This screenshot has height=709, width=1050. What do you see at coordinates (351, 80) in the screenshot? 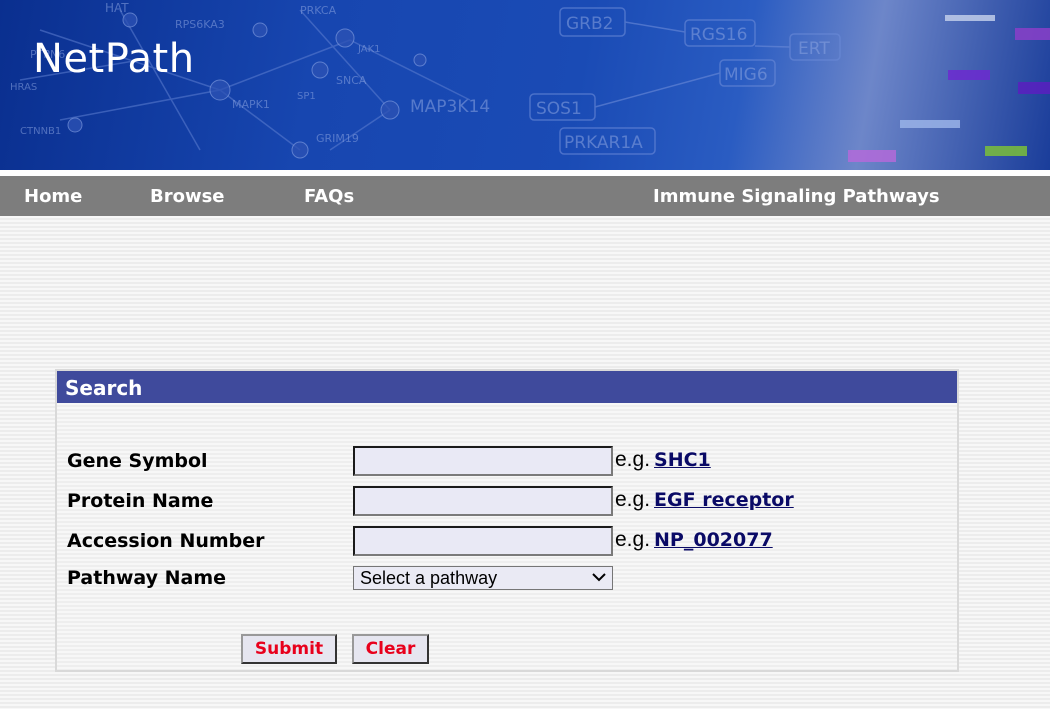
I see `svg-text: SNCA` at bounding box center [351, 80].